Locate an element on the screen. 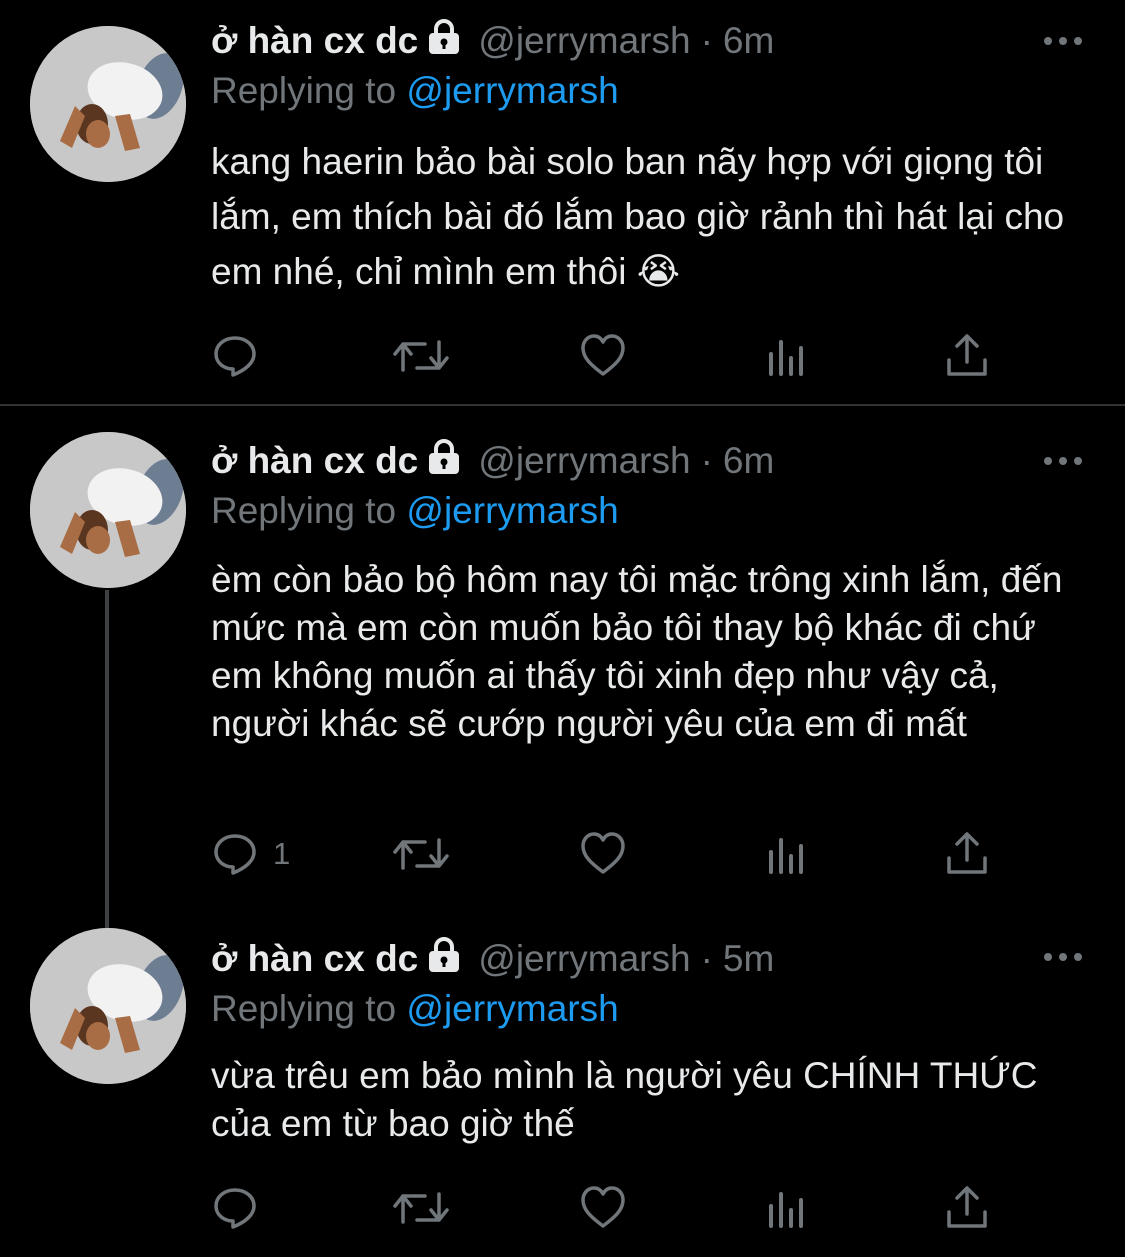 The image size is (1125, 1257). tweet-actions: 1 is located at coordinates (611, 854).